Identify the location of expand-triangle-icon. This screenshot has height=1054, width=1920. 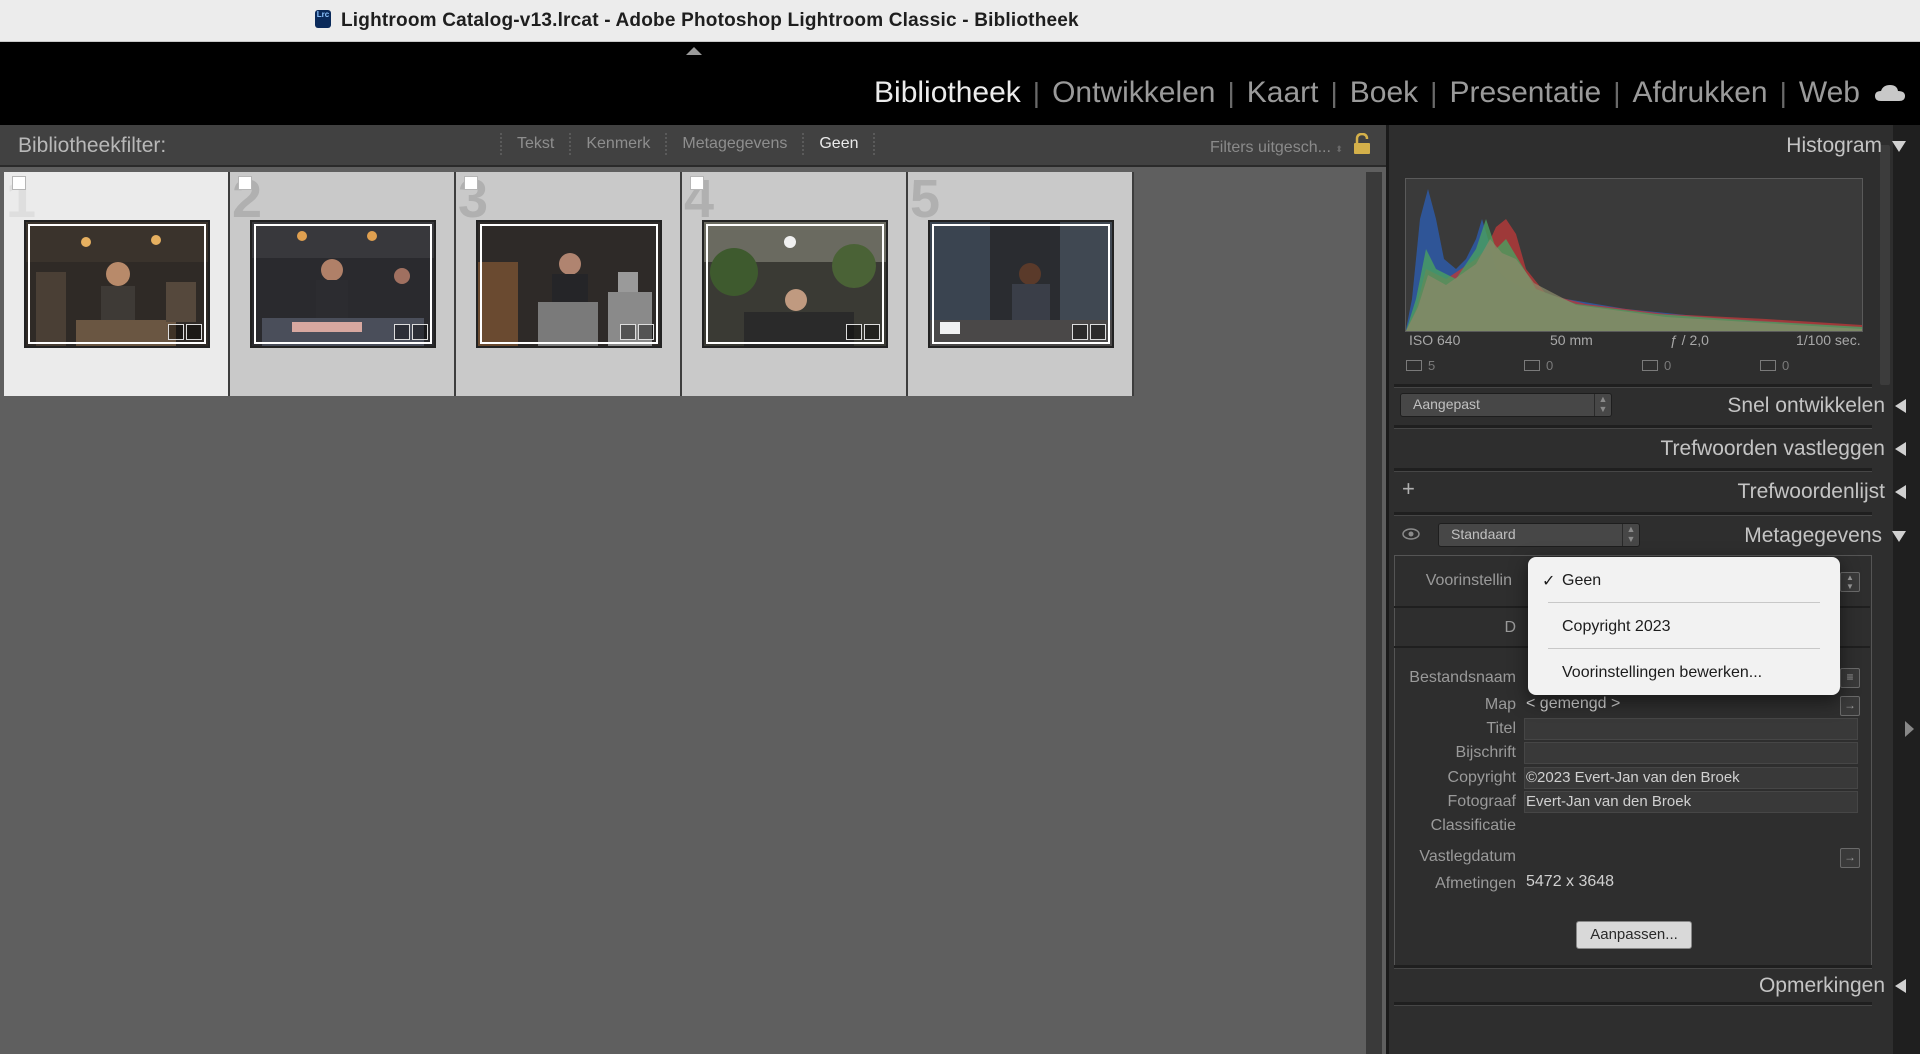
(1900, 449).